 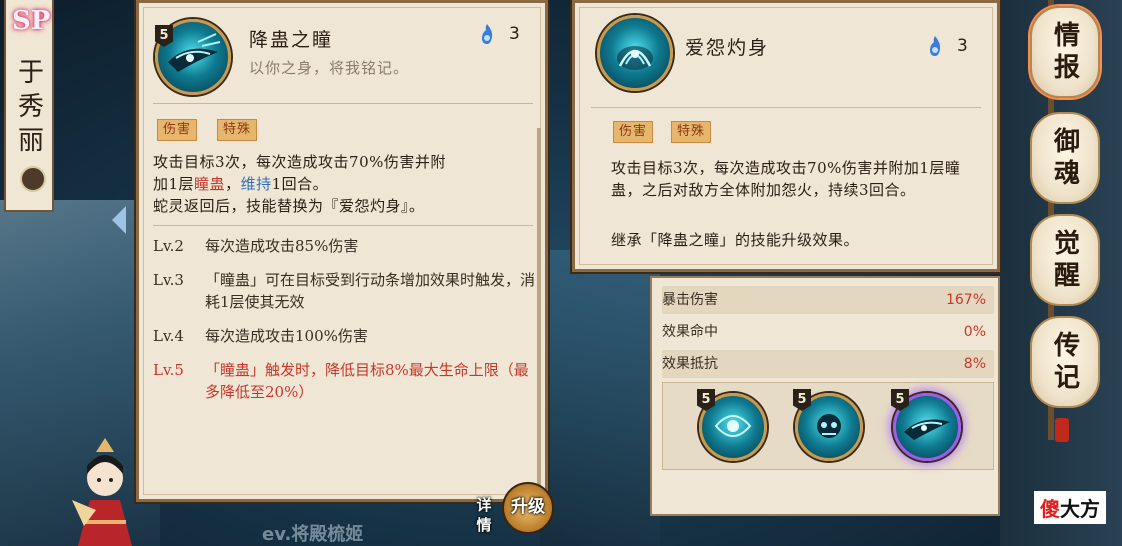 I want to click on knot-icon, so click(x=33, y=179).